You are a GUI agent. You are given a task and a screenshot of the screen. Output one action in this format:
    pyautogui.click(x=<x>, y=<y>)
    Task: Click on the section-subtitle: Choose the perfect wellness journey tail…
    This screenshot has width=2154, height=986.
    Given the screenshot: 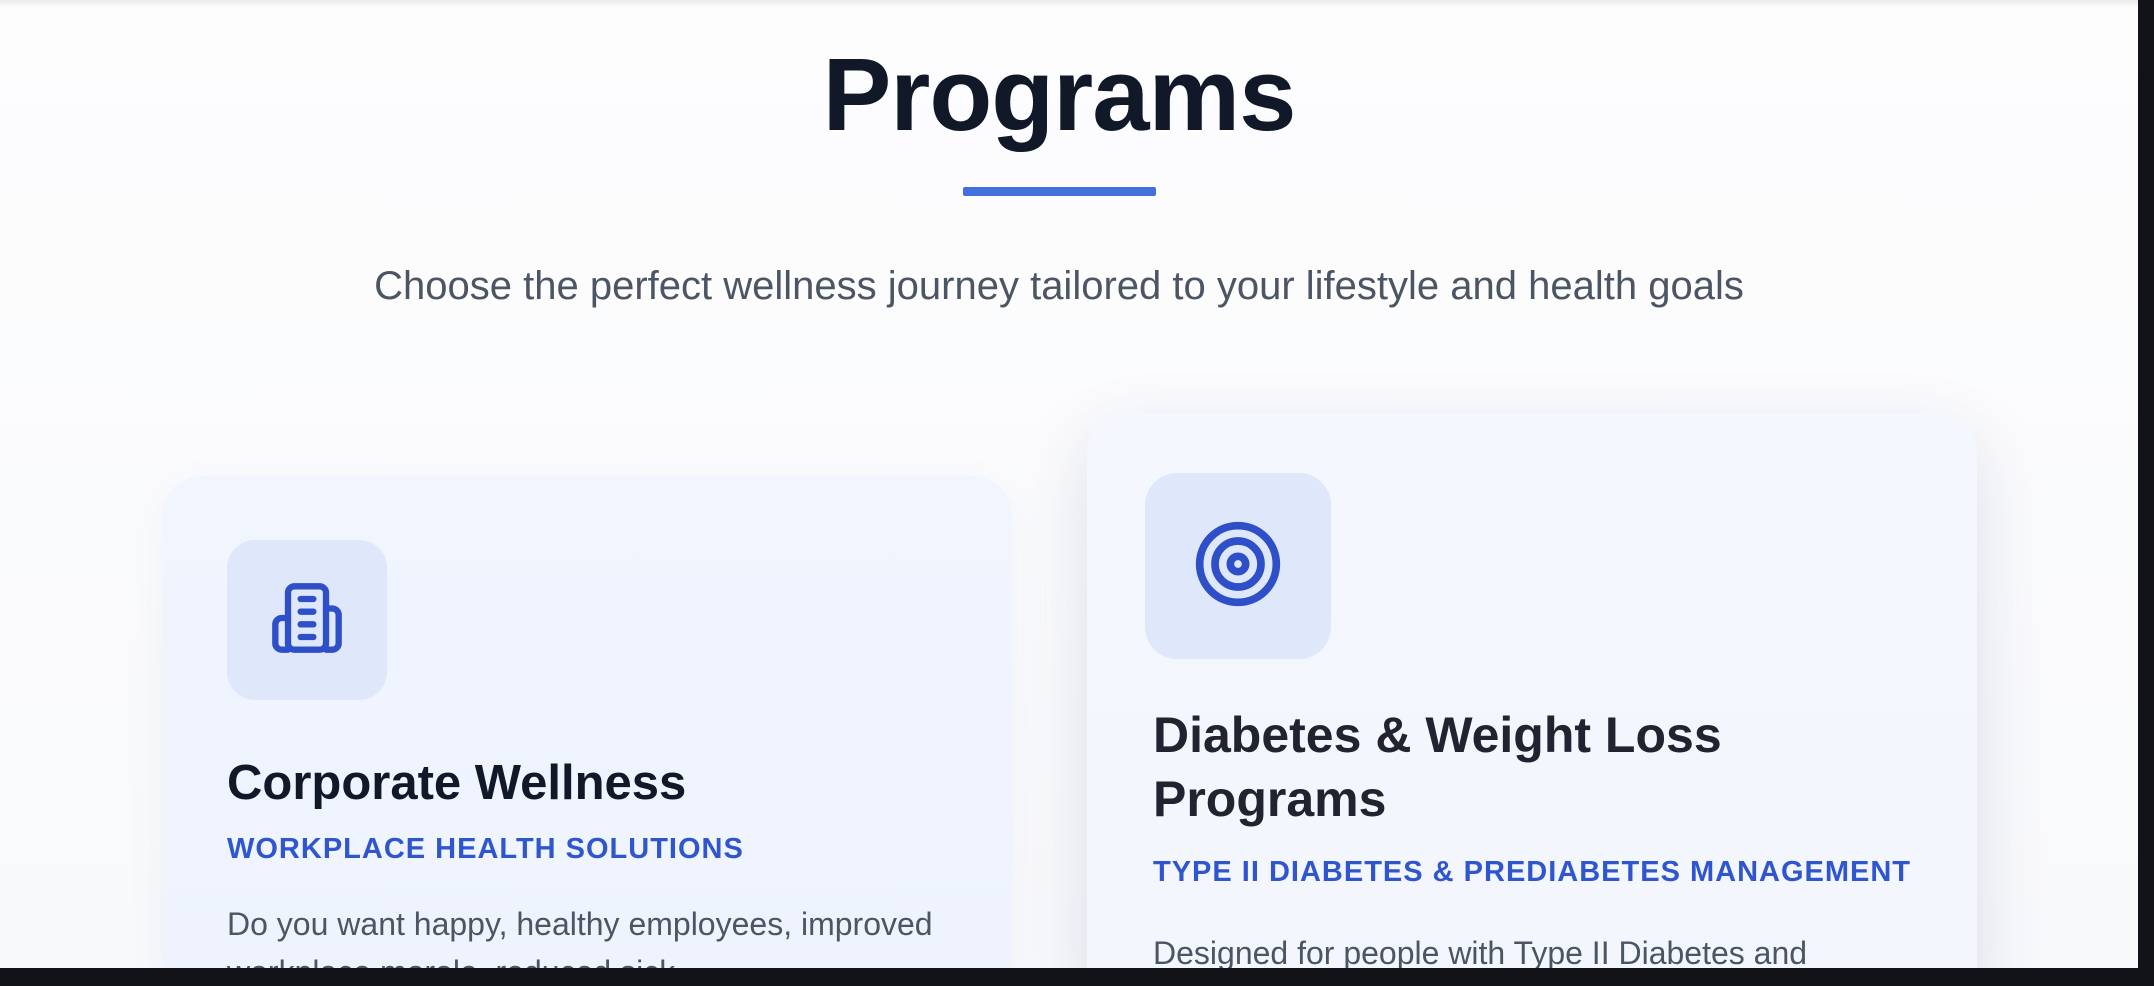 What is the action you would take?
    pyautogui.click(x=1059, y=286)
    